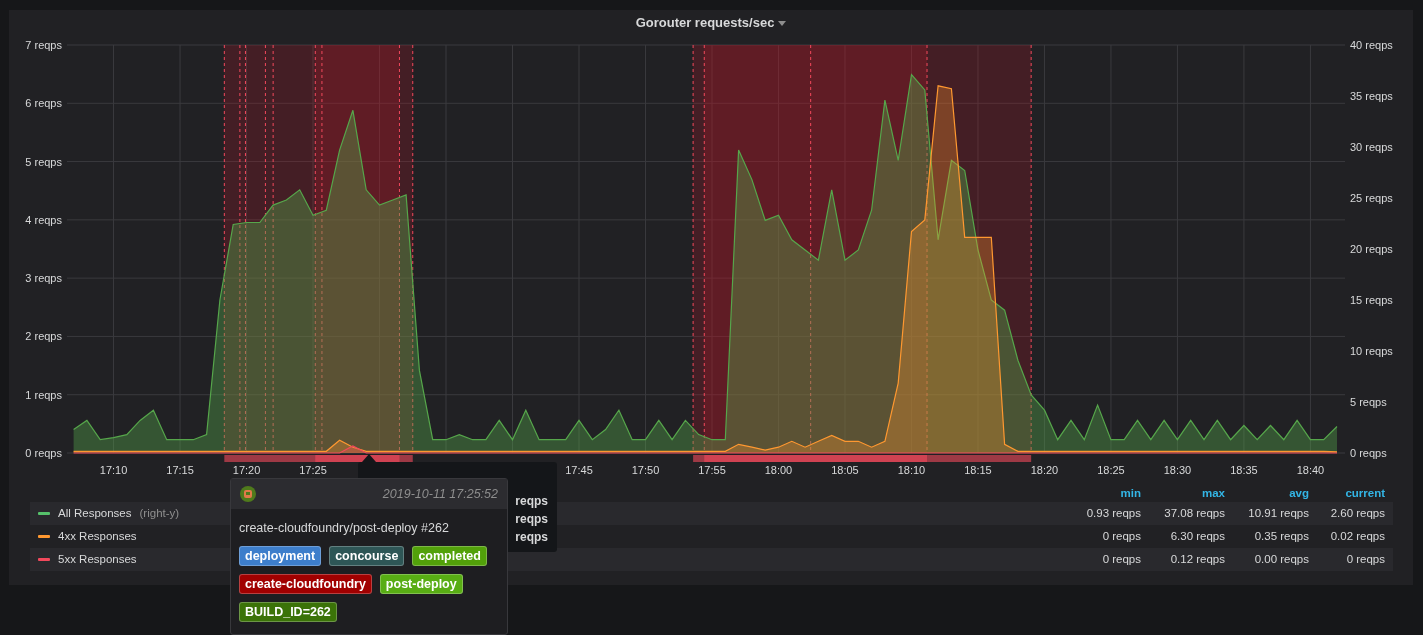 The image size is (1423, 635). Describe the element at coordinates (288, 611) in the screenshot. I see `annotation-tag: BUILD_ID=262` at that location.